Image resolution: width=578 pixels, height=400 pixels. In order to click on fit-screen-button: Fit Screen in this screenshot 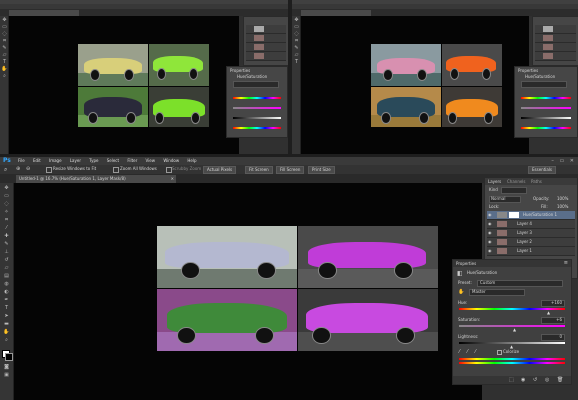, I will do `click(259, 170)`.